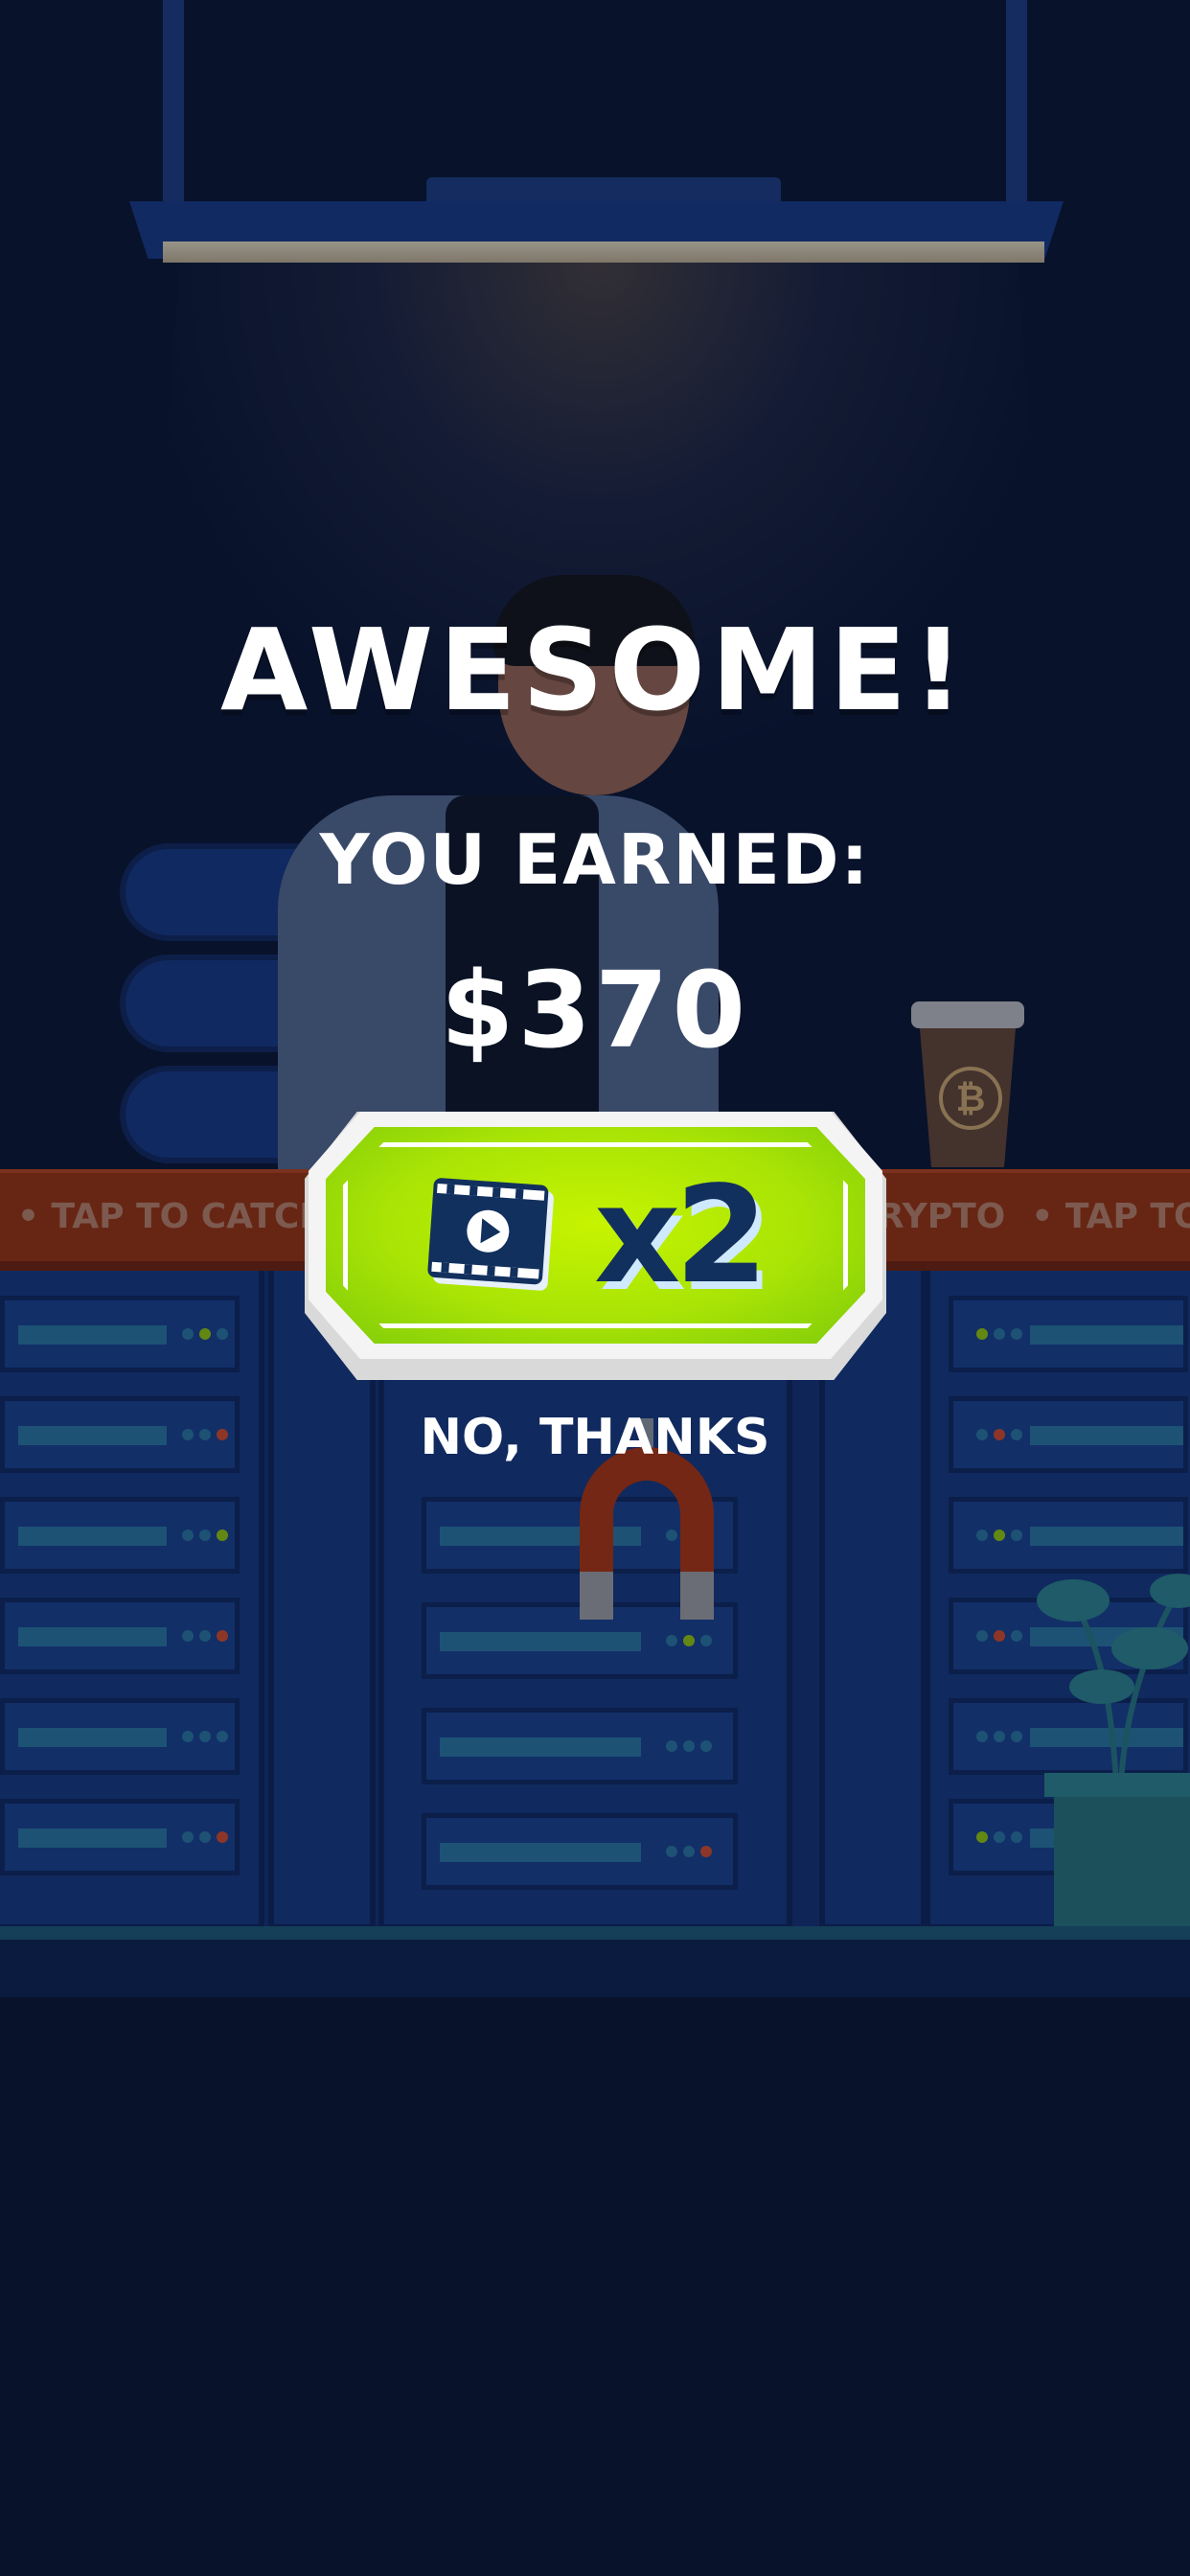 The image size is (1190, 2576). I want to click on earned-amount: $370, so click(595, 1010).